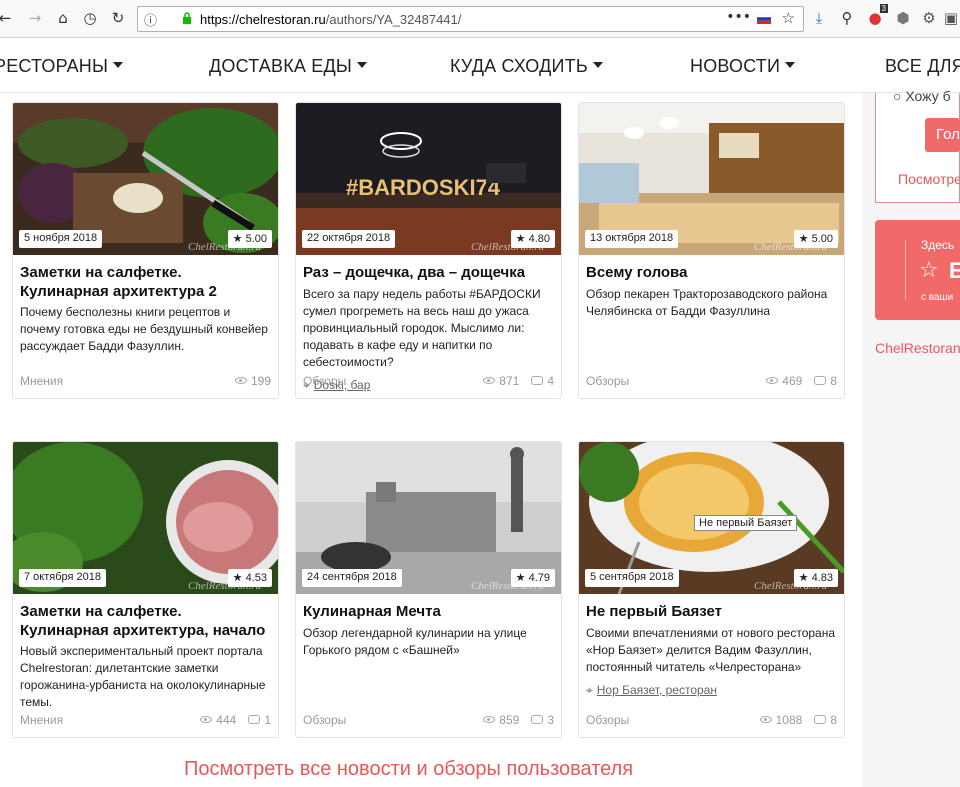 The height and width of the screenshot is (787, 960). What do you see at coordinates (429, 611) in the screenshot?
I see `article-title: Кулинарная Мечта` at bounding box center [429, 611].